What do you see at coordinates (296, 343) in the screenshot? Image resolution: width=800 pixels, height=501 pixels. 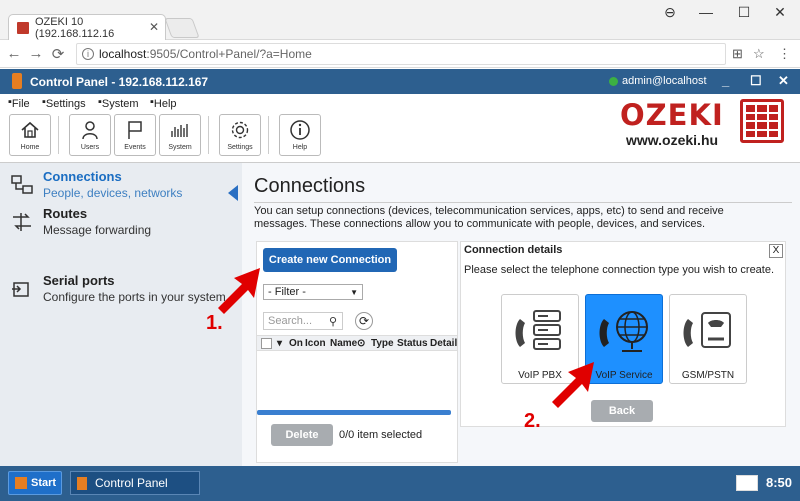 I see `column-on: On` at bounding box center [296, 343].